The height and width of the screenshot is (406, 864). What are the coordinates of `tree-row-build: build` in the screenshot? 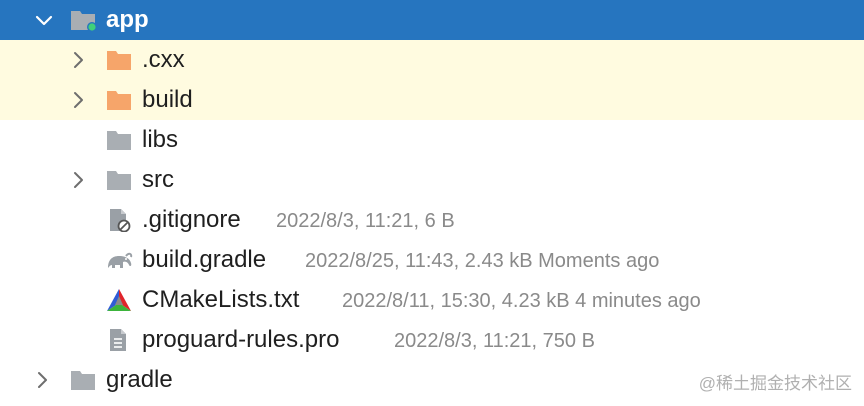 It's located at (432, 100).